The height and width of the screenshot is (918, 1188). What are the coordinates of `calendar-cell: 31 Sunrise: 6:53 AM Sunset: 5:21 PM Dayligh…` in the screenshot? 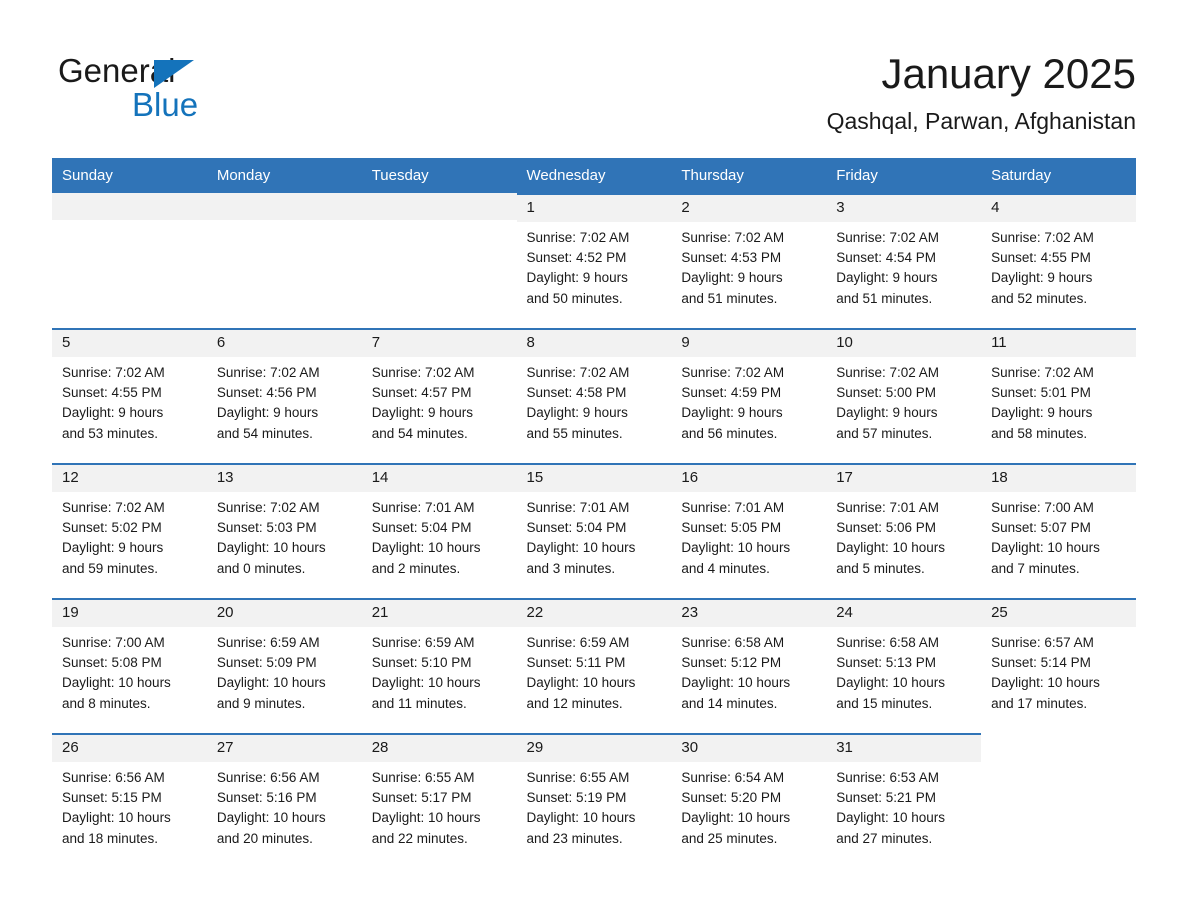 It's located at (904, 800).